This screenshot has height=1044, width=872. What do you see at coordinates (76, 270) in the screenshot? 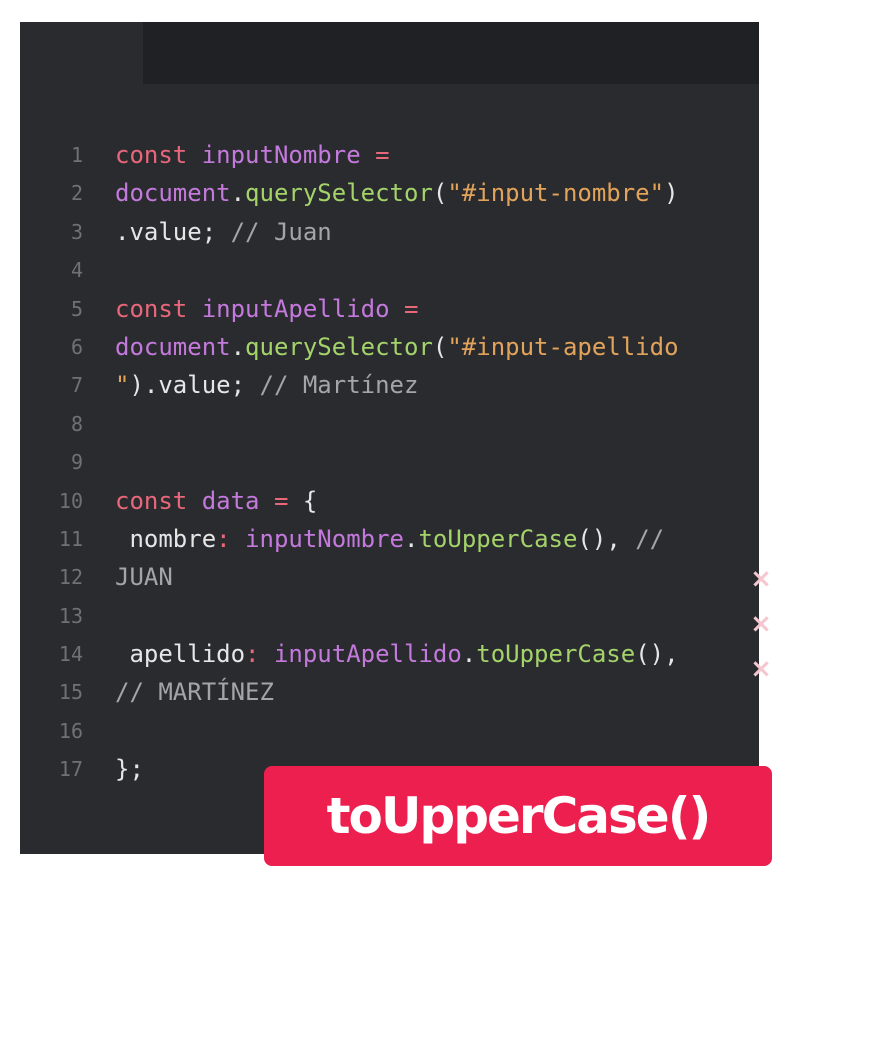
I see `line-number: 4` at bounding box center [76, 270].